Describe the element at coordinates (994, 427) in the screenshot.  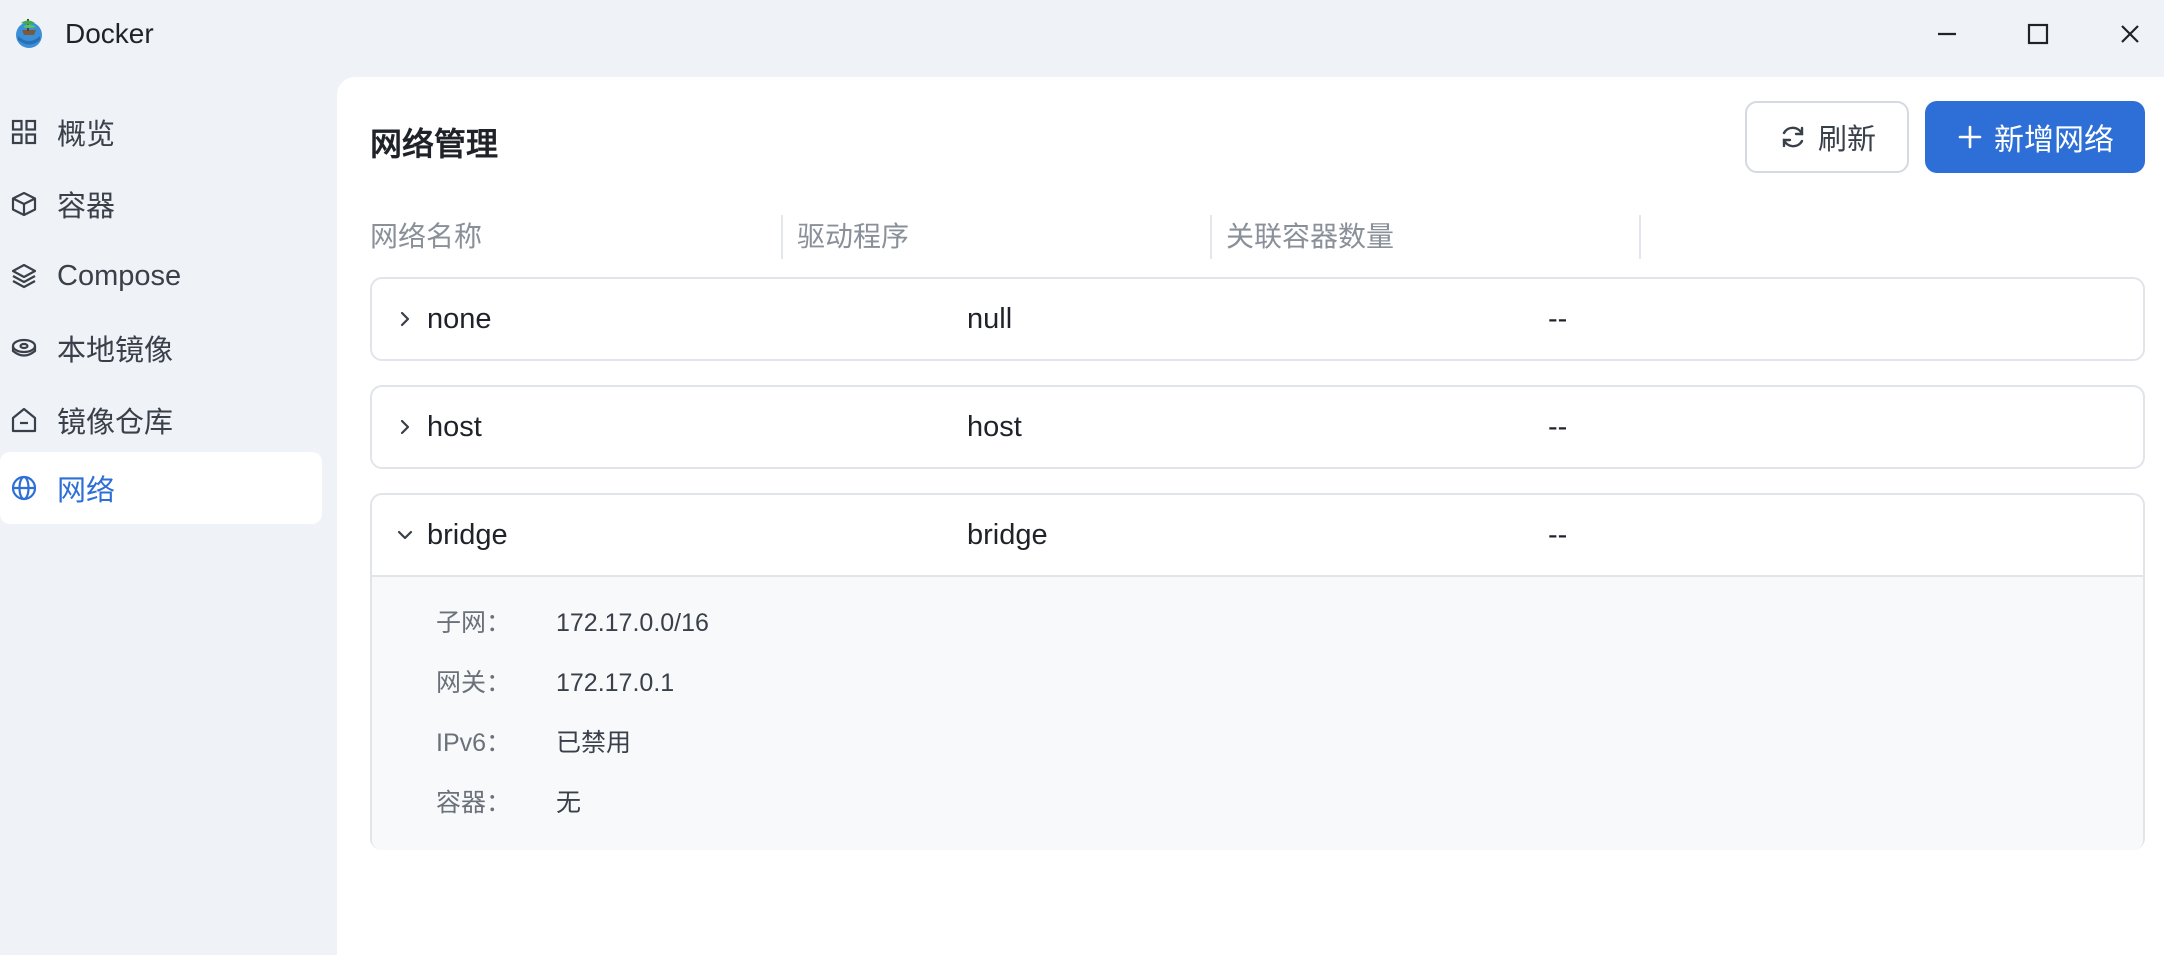
I see `network-driver: host` at that location.